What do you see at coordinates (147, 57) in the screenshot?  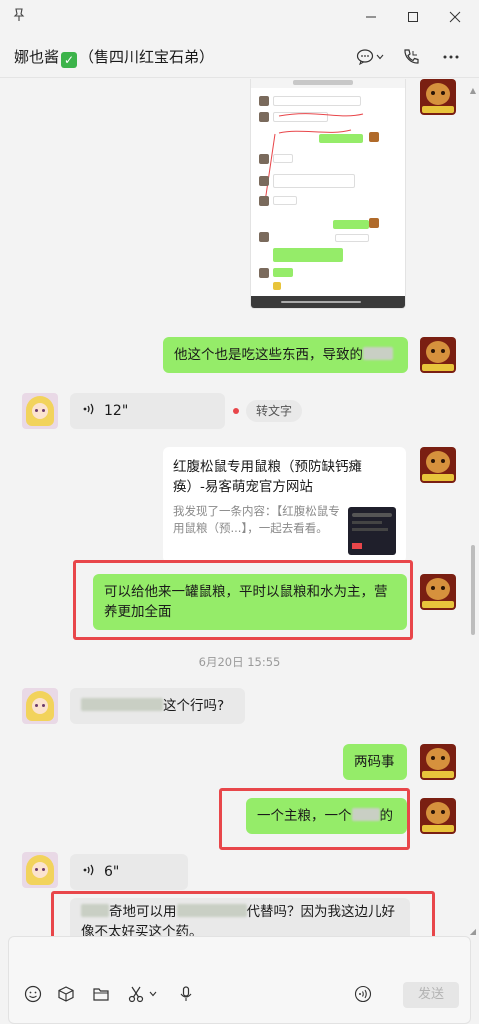 I see `contact-note: （售四川红宝石弟）` at bounding box center [147, 57].